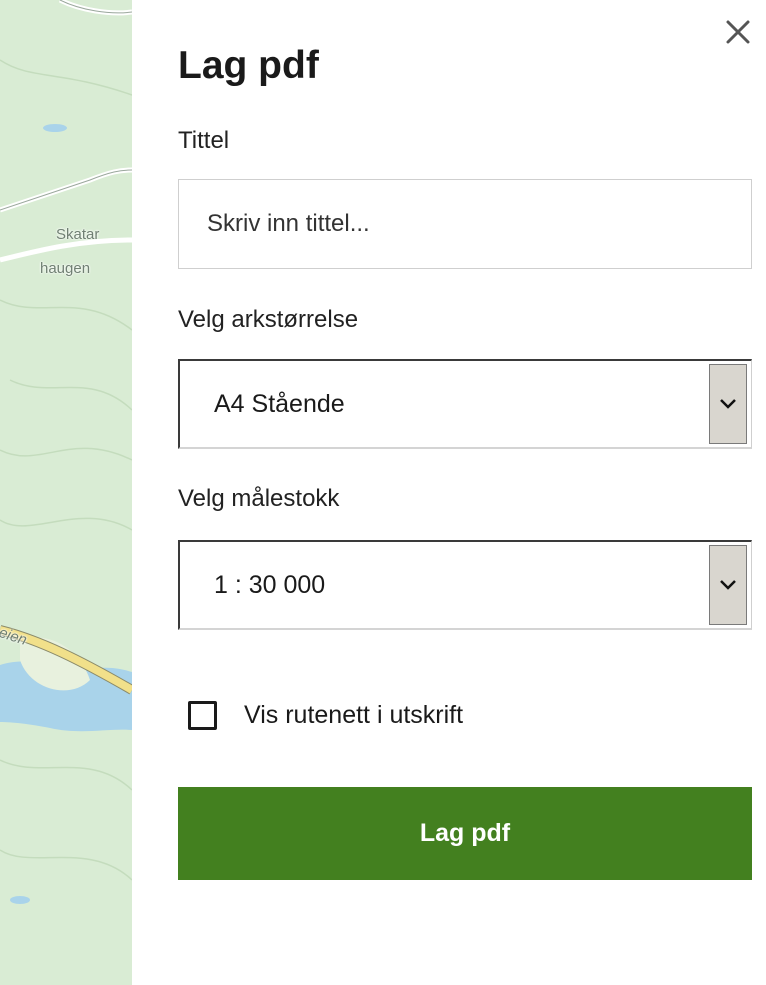  What do you see at coordinates (202, 715) in the screenshot?
I see `grid-checkbox` at bounding box center [202, 715].